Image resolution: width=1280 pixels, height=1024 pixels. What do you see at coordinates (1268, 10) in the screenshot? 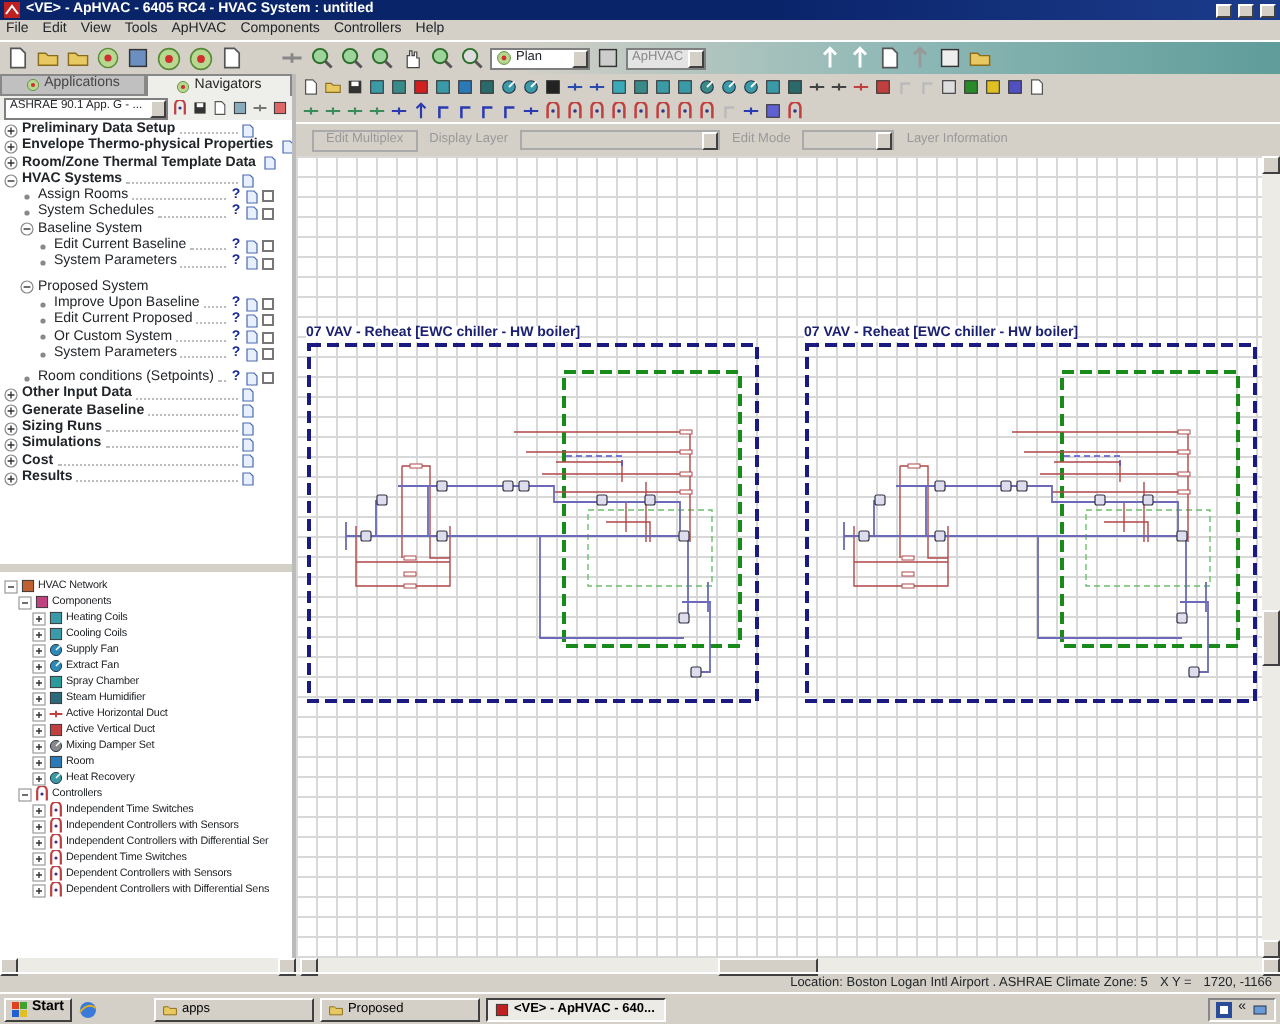
I see `close-button` at bounding box center [1268, 10].